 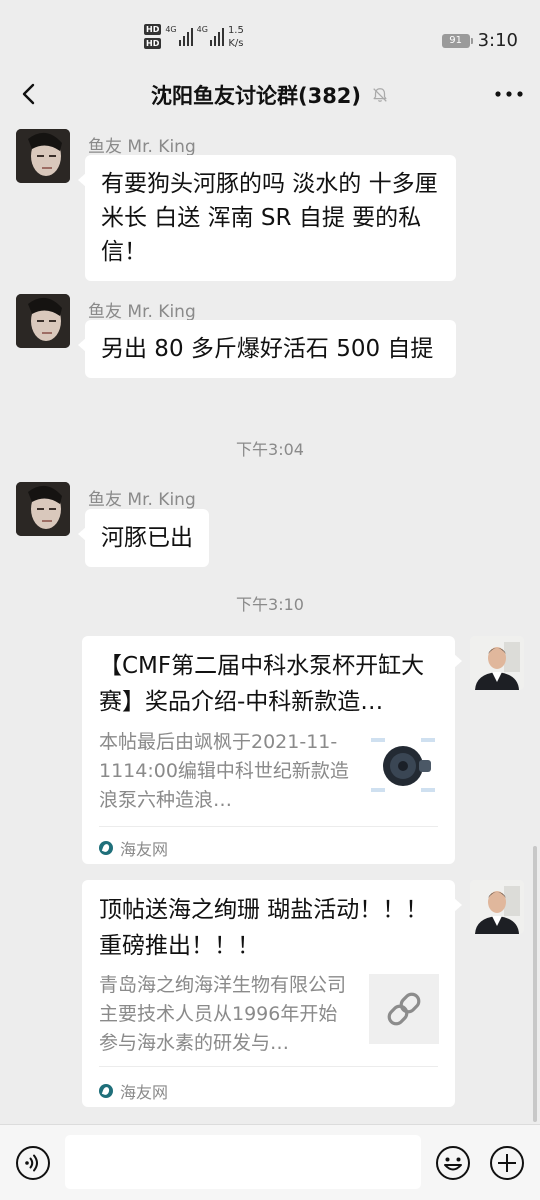 I want to click on pump-thumbnail-icon, so click(x=404, y=767).